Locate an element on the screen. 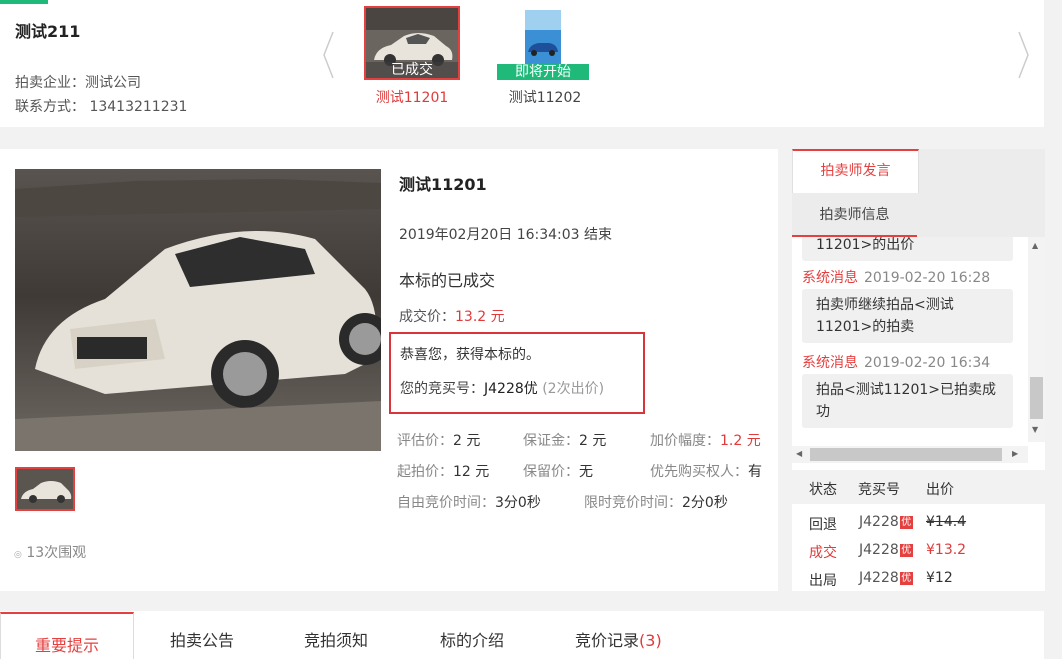  message-header: 系统消息 2019-02-20 16:28 is located at coordinates (896, 277).